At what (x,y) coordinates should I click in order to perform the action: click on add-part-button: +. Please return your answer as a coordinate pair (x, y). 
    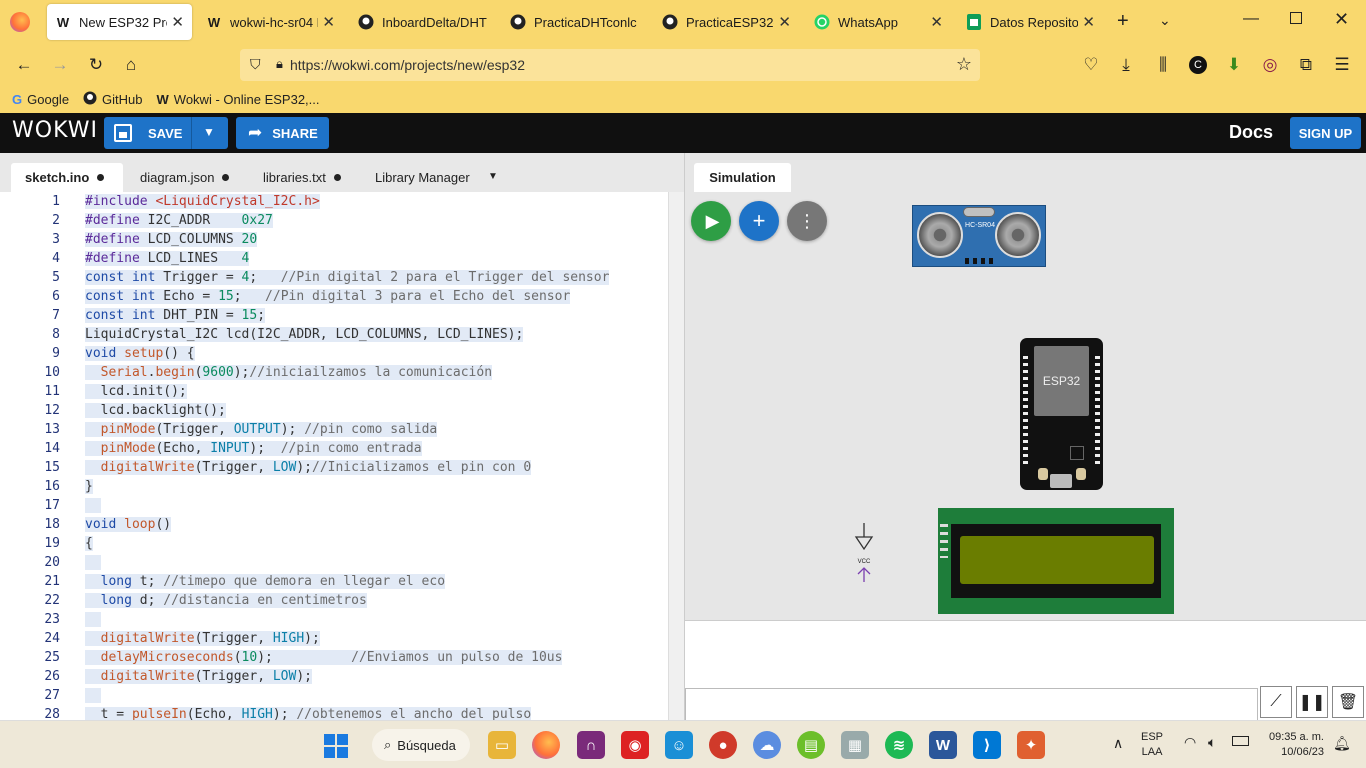
    Looking at the image, I should click on (759, 221).